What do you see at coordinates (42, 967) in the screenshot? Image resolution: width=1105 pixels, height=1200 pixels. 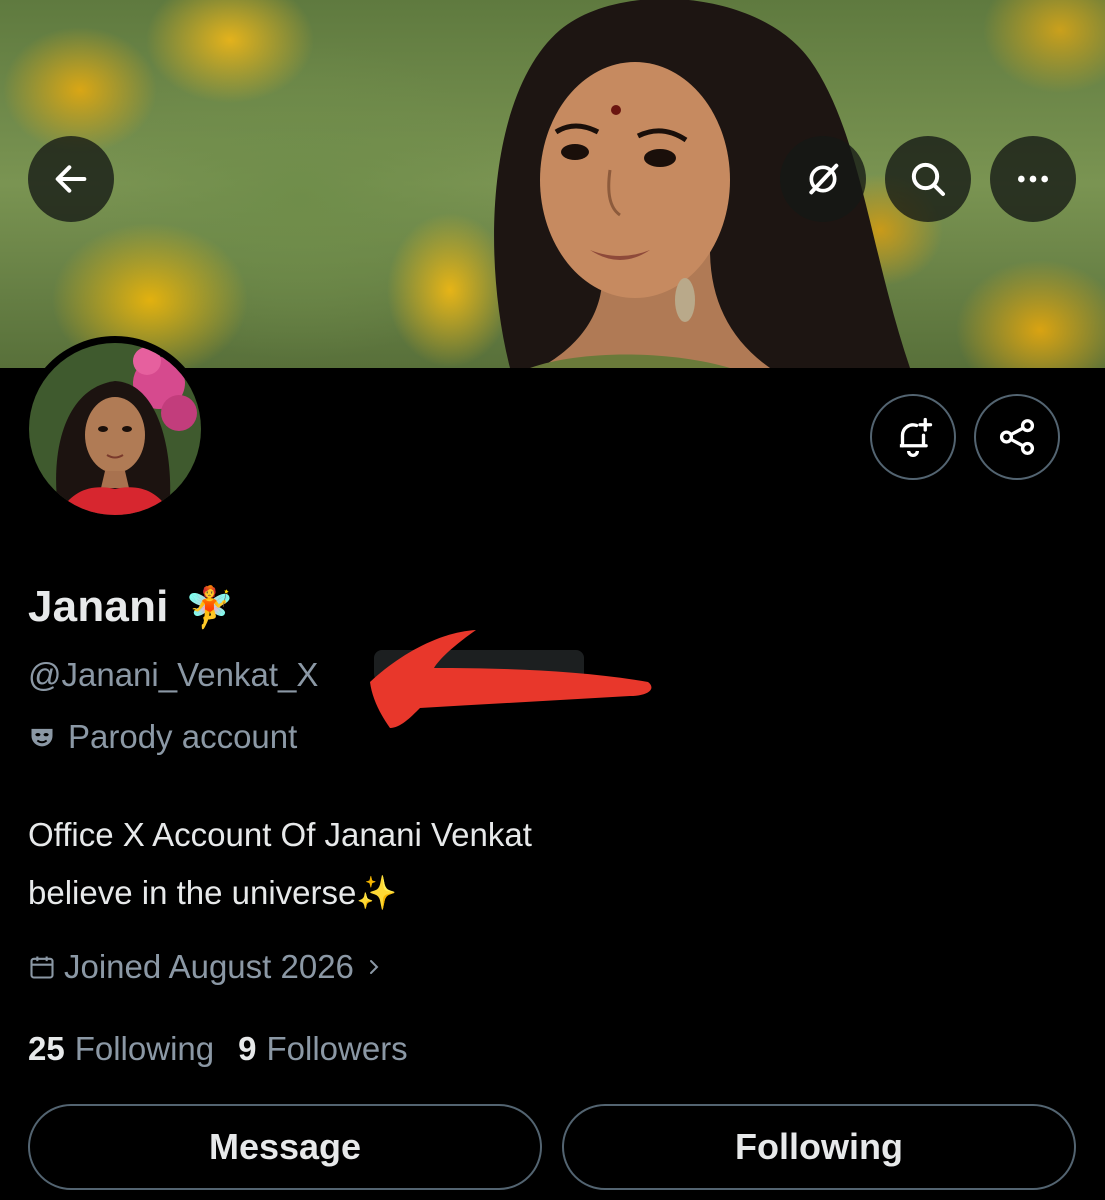 I see `calendar-icon` at bounding box center [42, 967].